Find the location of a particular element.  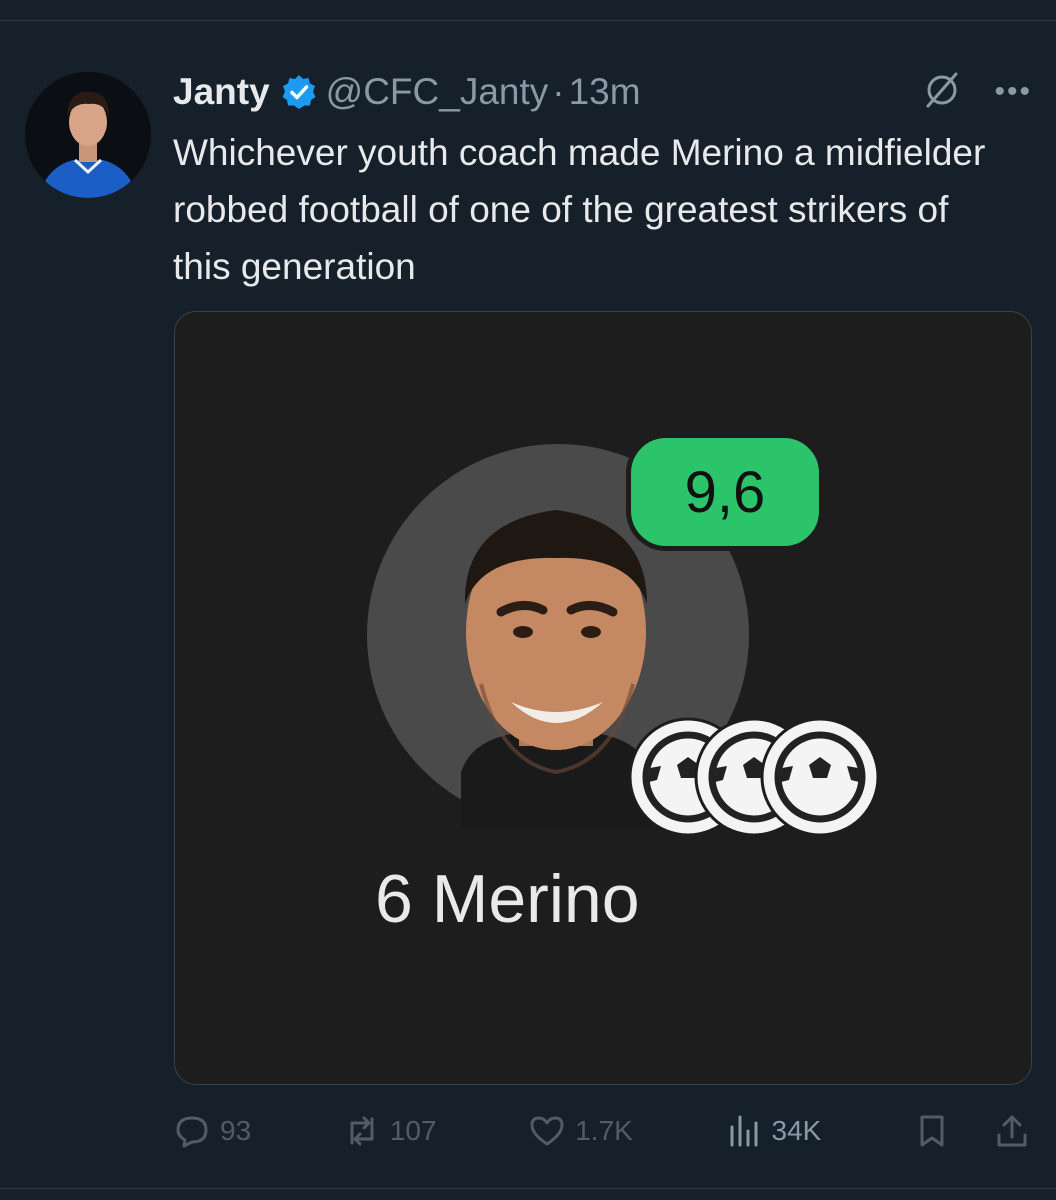

avatar is located at coordinates (88, 135).